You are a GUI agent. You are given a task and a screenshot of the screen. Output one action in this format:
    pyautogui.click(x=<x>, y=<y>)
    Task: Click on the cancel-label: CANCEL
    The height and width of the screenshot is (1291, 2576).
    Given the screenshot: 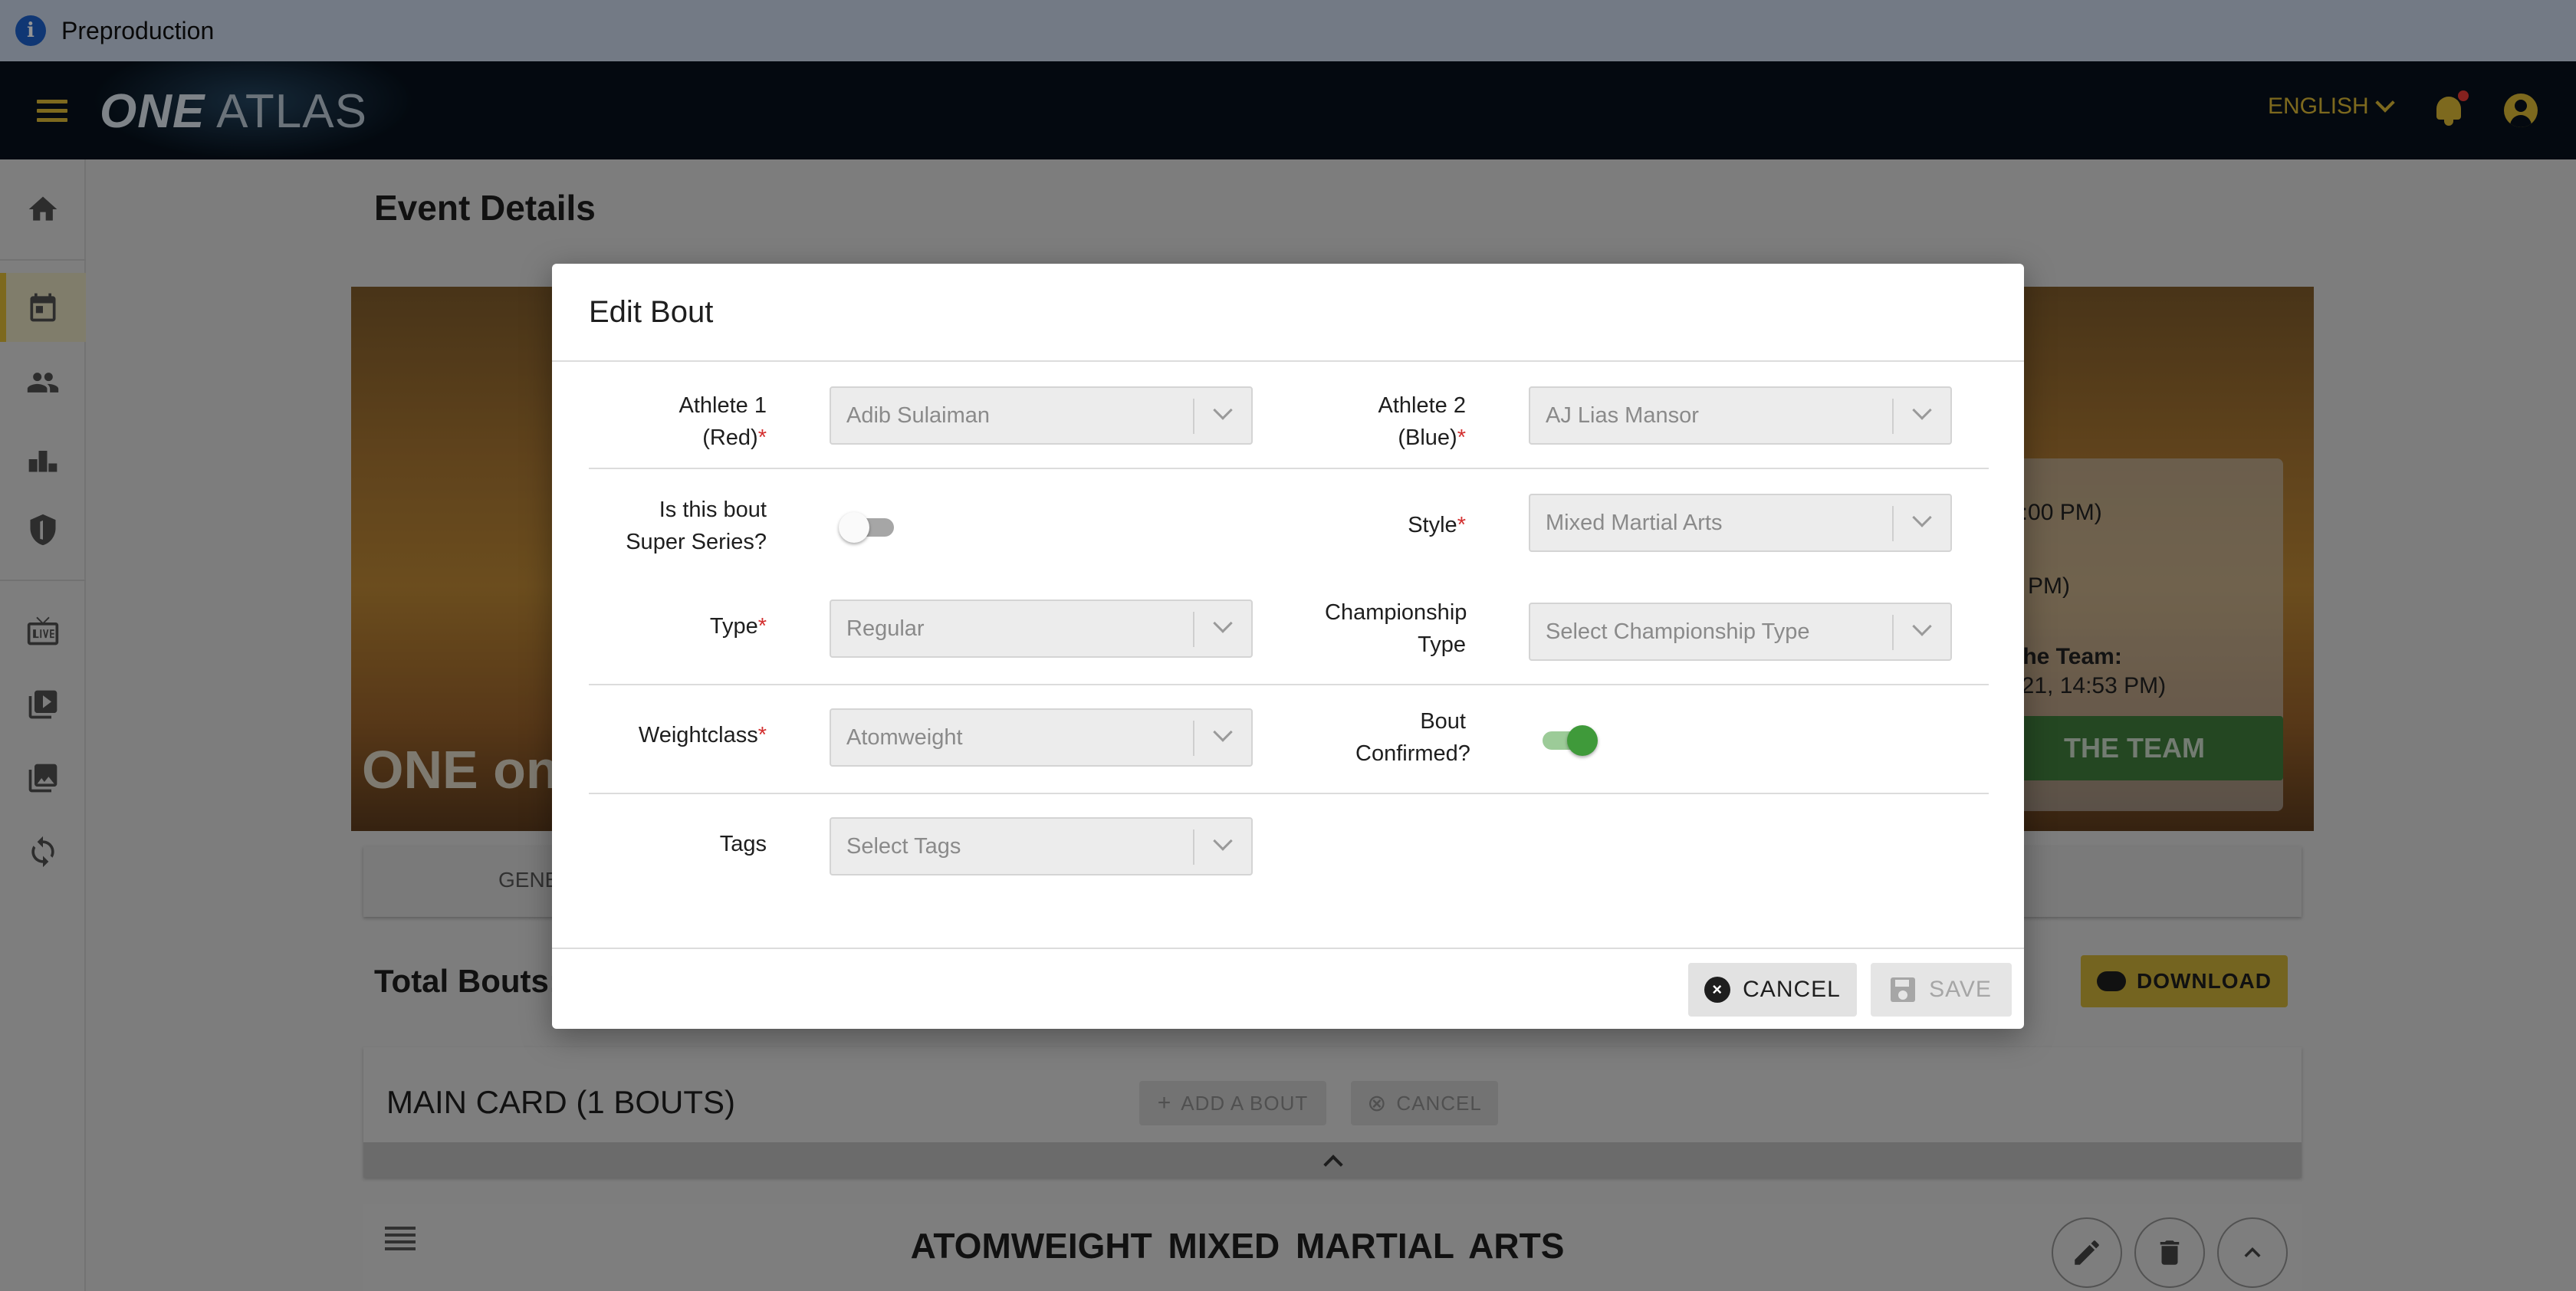 What is the action you would take?
    pyautogui.click(x=1792, y=989)
    